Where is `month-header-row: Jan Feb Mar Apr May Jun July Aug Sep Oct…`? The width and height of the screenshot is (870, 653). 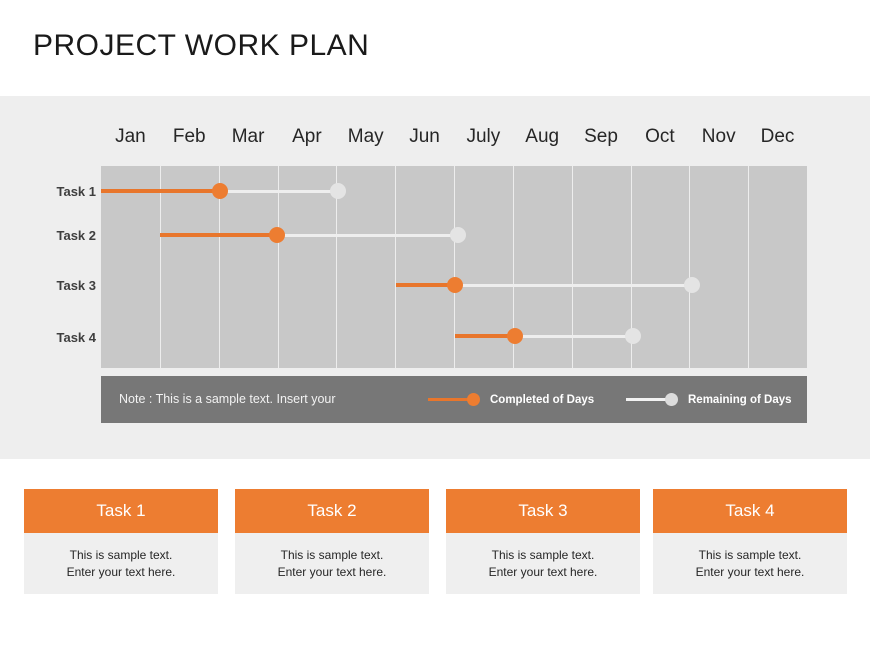 month-header-row: Jan Feb Mar Apr May Jun July Aug Sep Oct… is located at coordinates (454, 137).